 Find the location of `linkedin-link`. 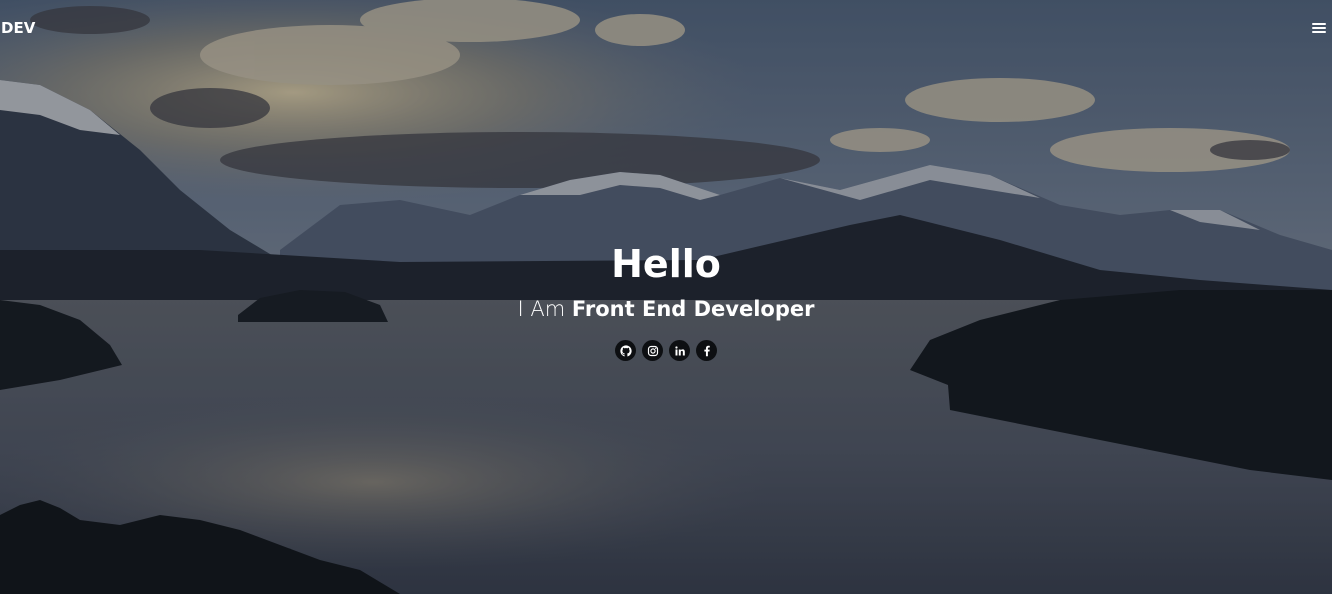

linkedin-link is located at coordinates (679, 350).